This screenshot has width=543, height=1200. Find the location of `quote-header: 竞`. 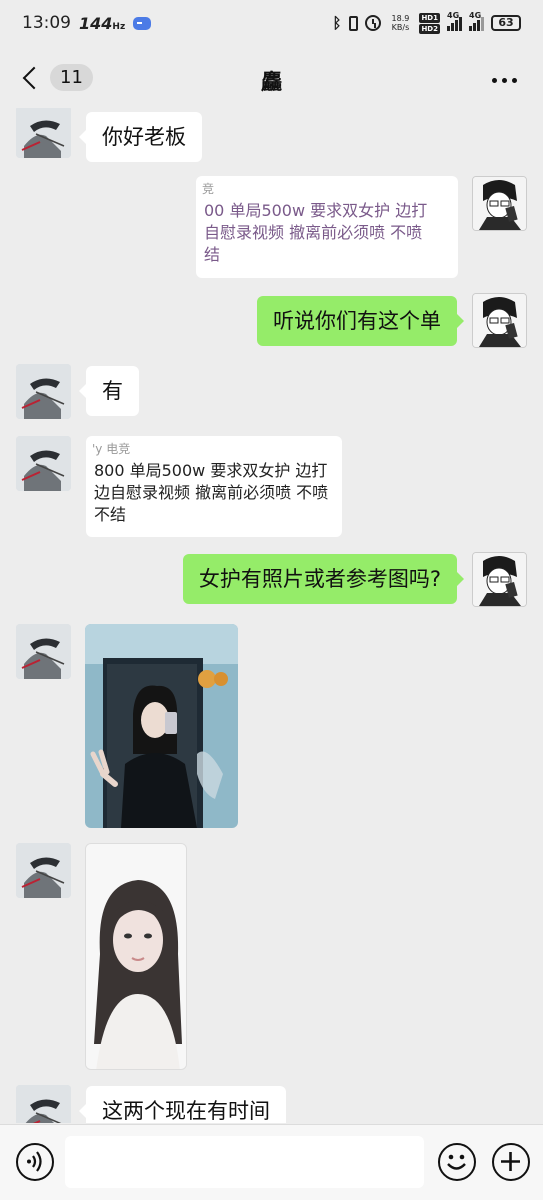

quote-header: 竞 is located at coordinates (208, 189).